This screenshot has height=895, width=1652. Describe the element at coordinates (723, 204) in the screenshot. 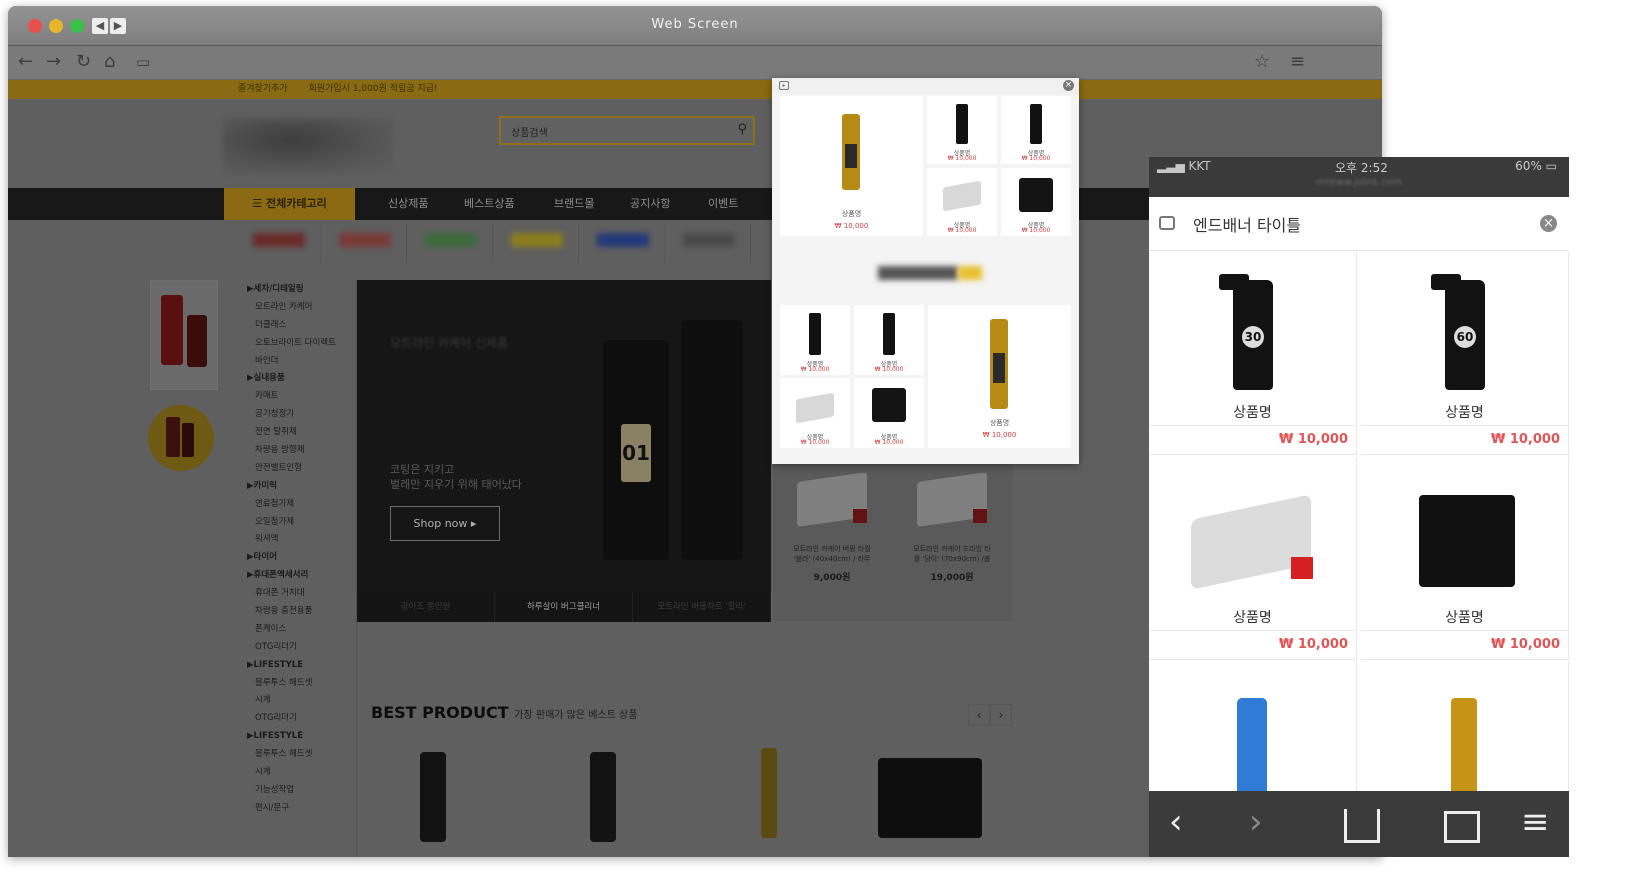

I see `nav-event: 이벤트` at that location.